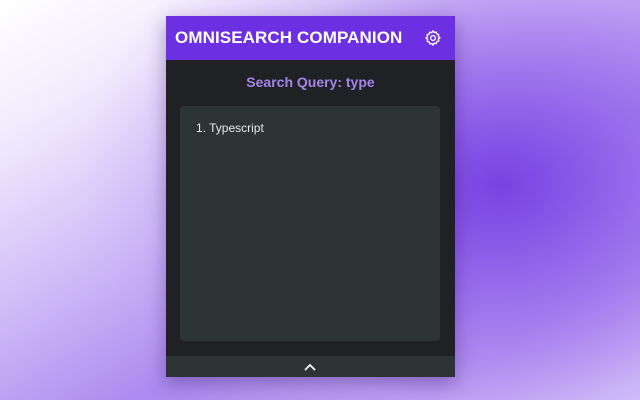 The image size is (640, 400). Describe the element at coordinates (310, 82) in the screenshot. I see `search-query-label: Search Query: type` at that location.